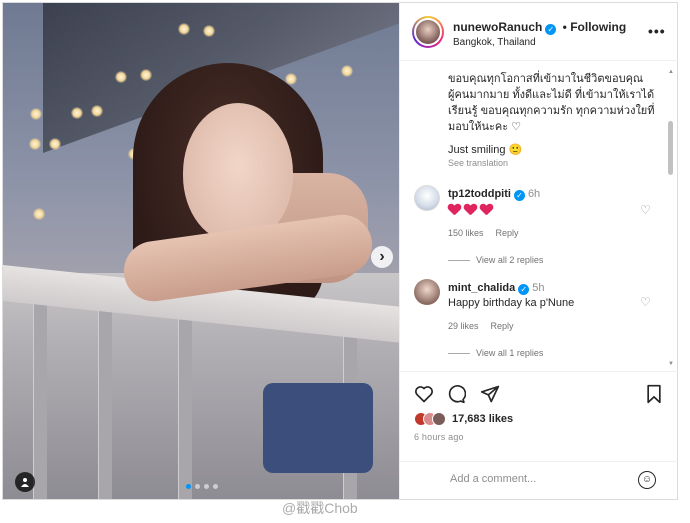  I want to click on view-replies-link: View all 1 replies, so click(495, 353).